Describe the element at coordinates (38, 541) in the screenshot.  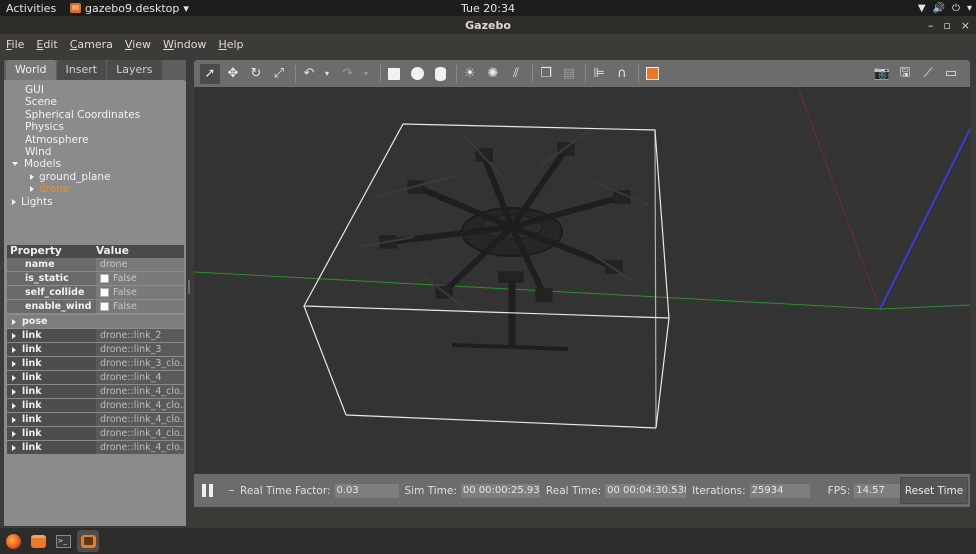
I see `dock-item-files` at that location.